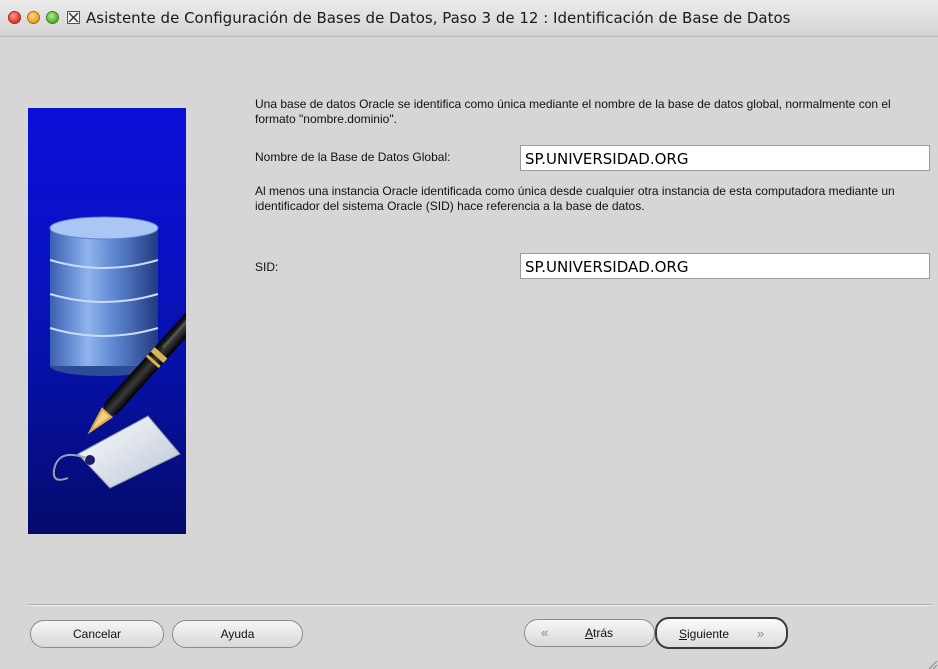  I want to click on next-button-label: Siguiente, so click(704, 634).